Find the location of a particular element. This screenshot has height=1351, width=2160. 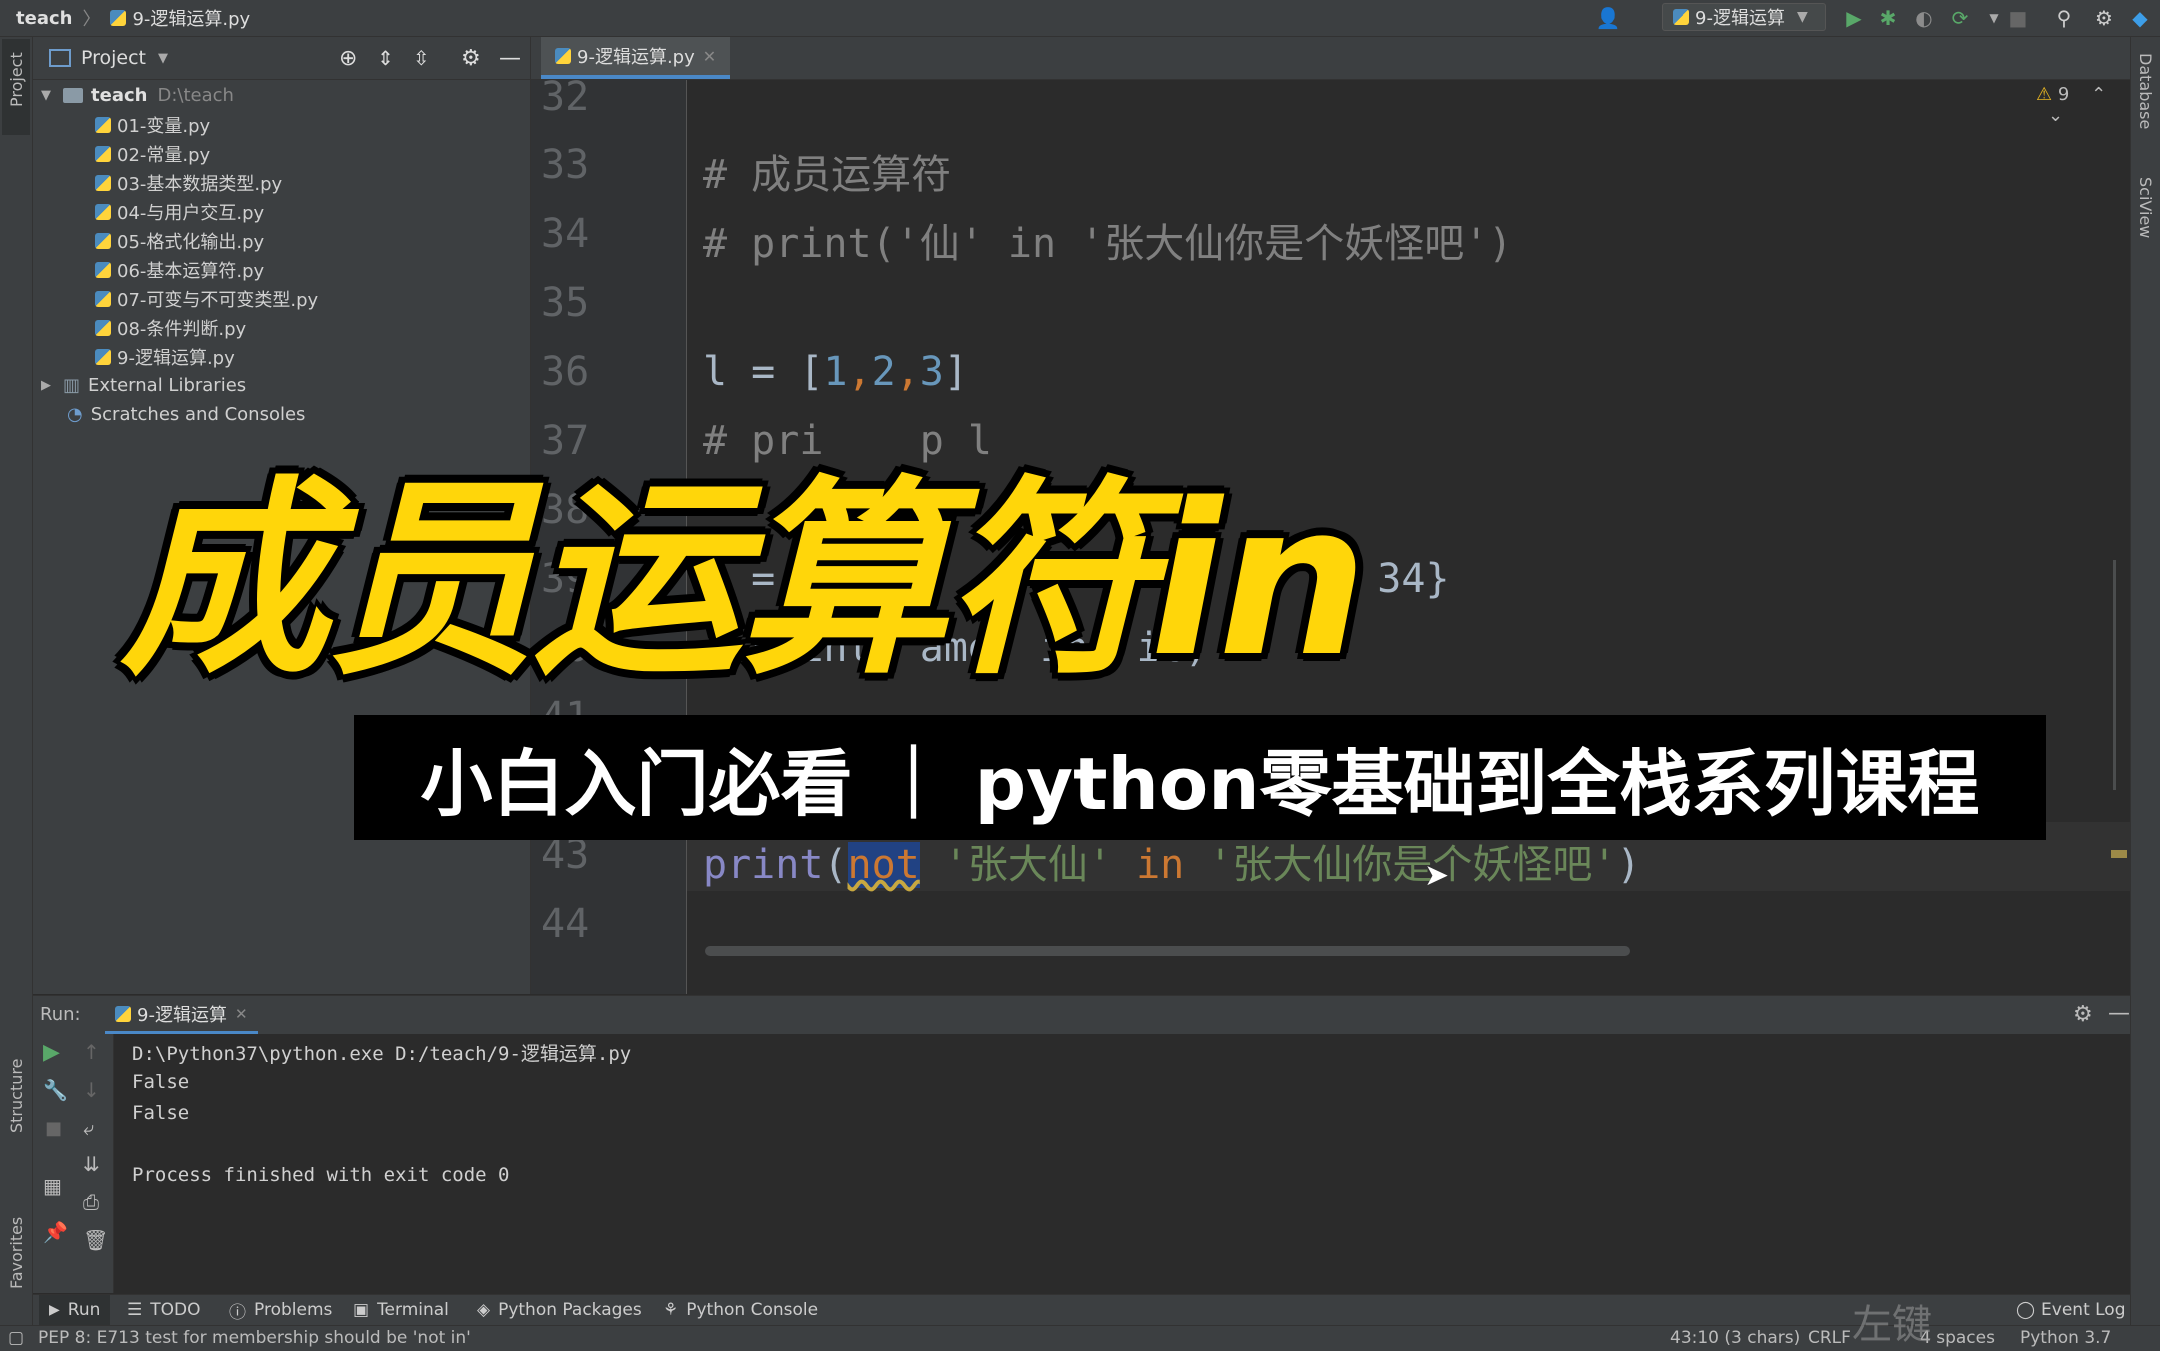

python-interpreter: Python 3.7 is located at coordinates (2065, 1338).